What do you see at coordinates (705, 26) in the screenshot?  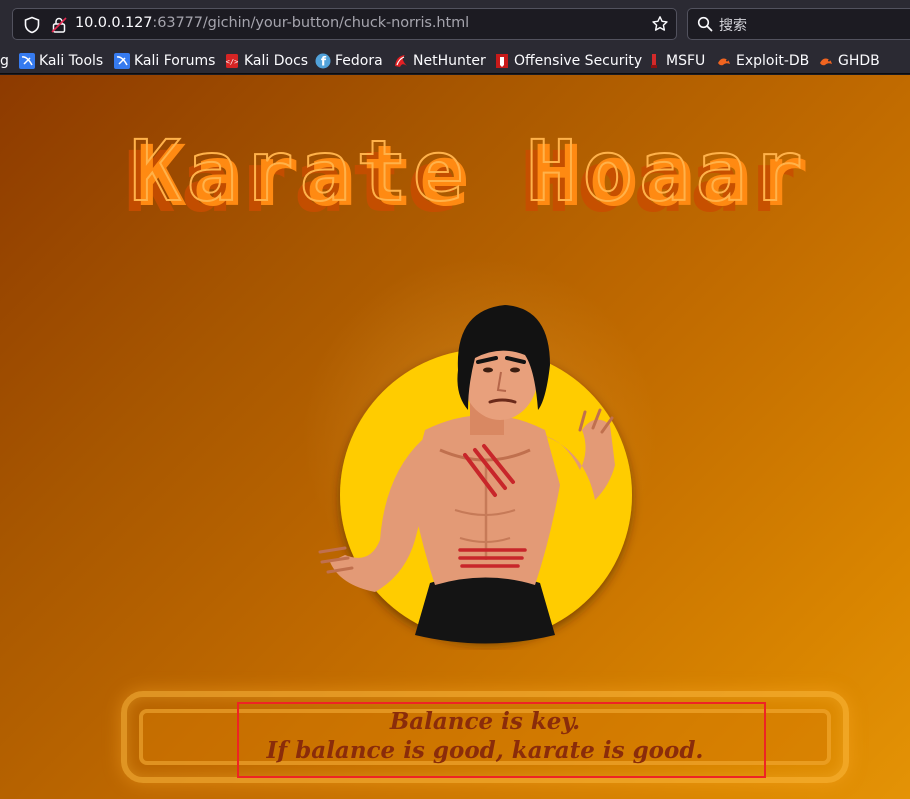 I see `search-icon` at bounding box center [705, 26].